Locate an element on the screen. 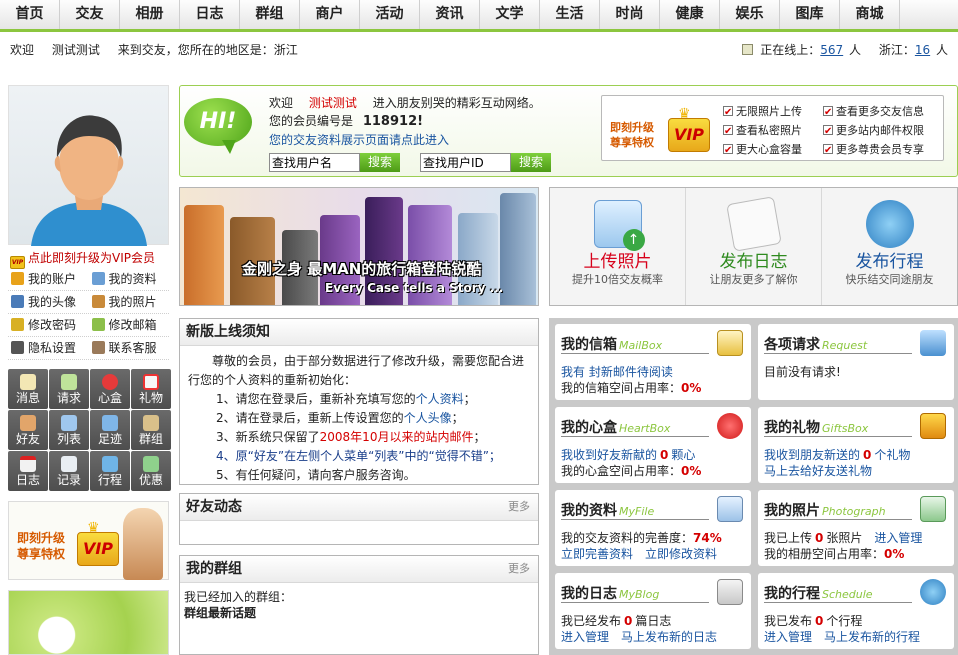 The image size is (958, 655). check-icon is located at coordinates (828, 150).